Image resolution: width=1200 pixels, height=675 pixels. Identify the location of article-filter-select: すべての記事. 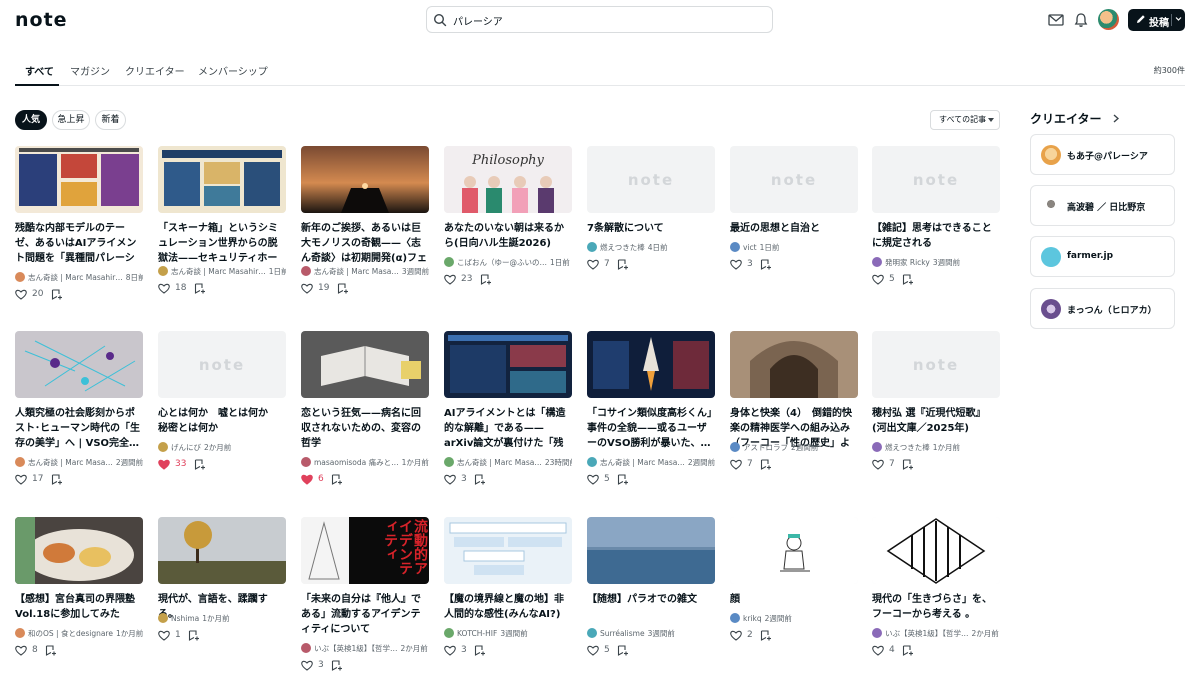
(965, 120).